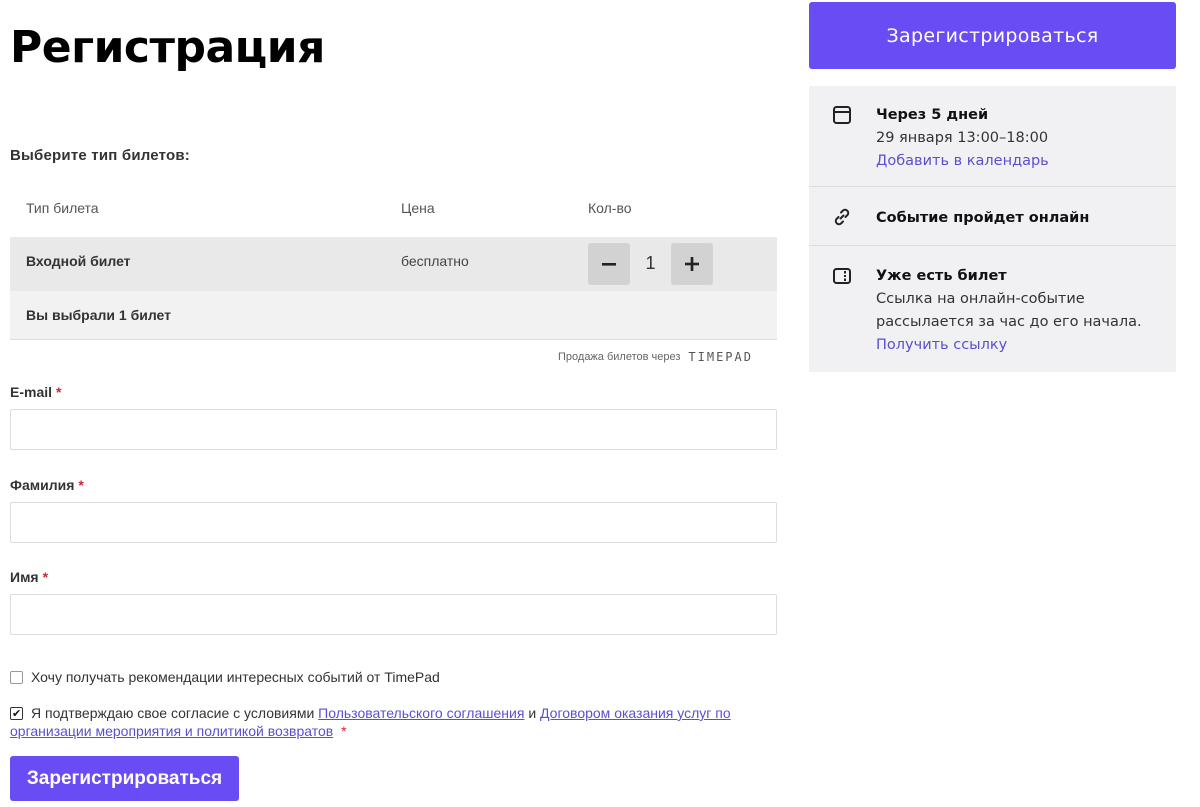  I want to click on ticket-selection-summary: Вы выбрали 1 билет, so click(393, 315).